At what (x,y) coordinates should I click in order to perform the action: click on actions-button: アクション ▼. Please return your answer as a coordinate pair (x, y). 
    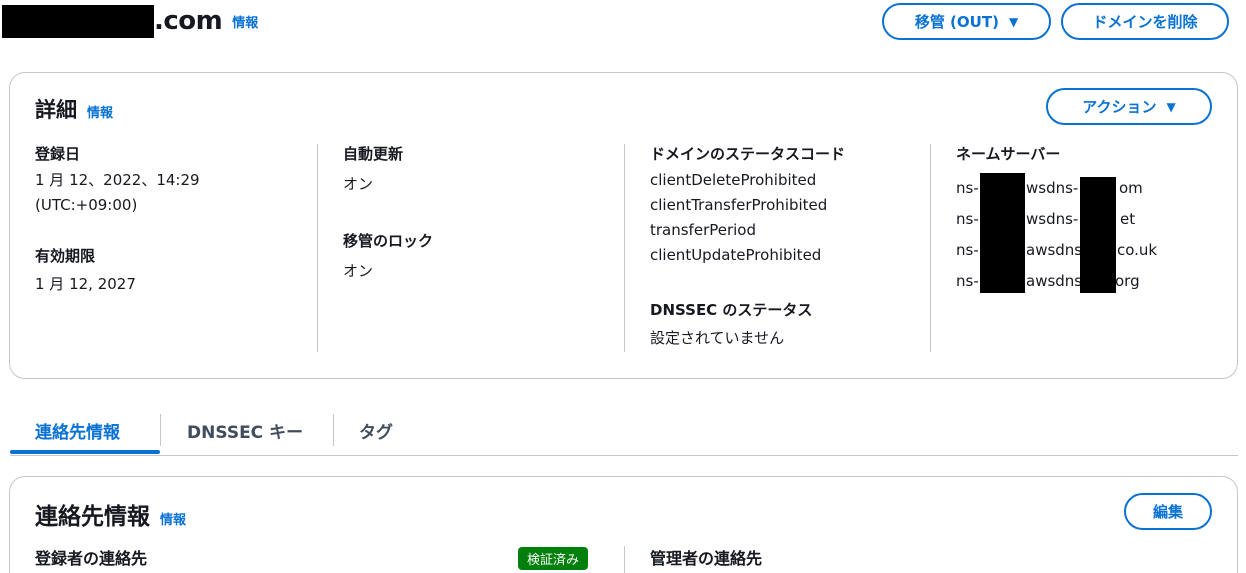
    Looking at the image, I should click on (1129, 106).